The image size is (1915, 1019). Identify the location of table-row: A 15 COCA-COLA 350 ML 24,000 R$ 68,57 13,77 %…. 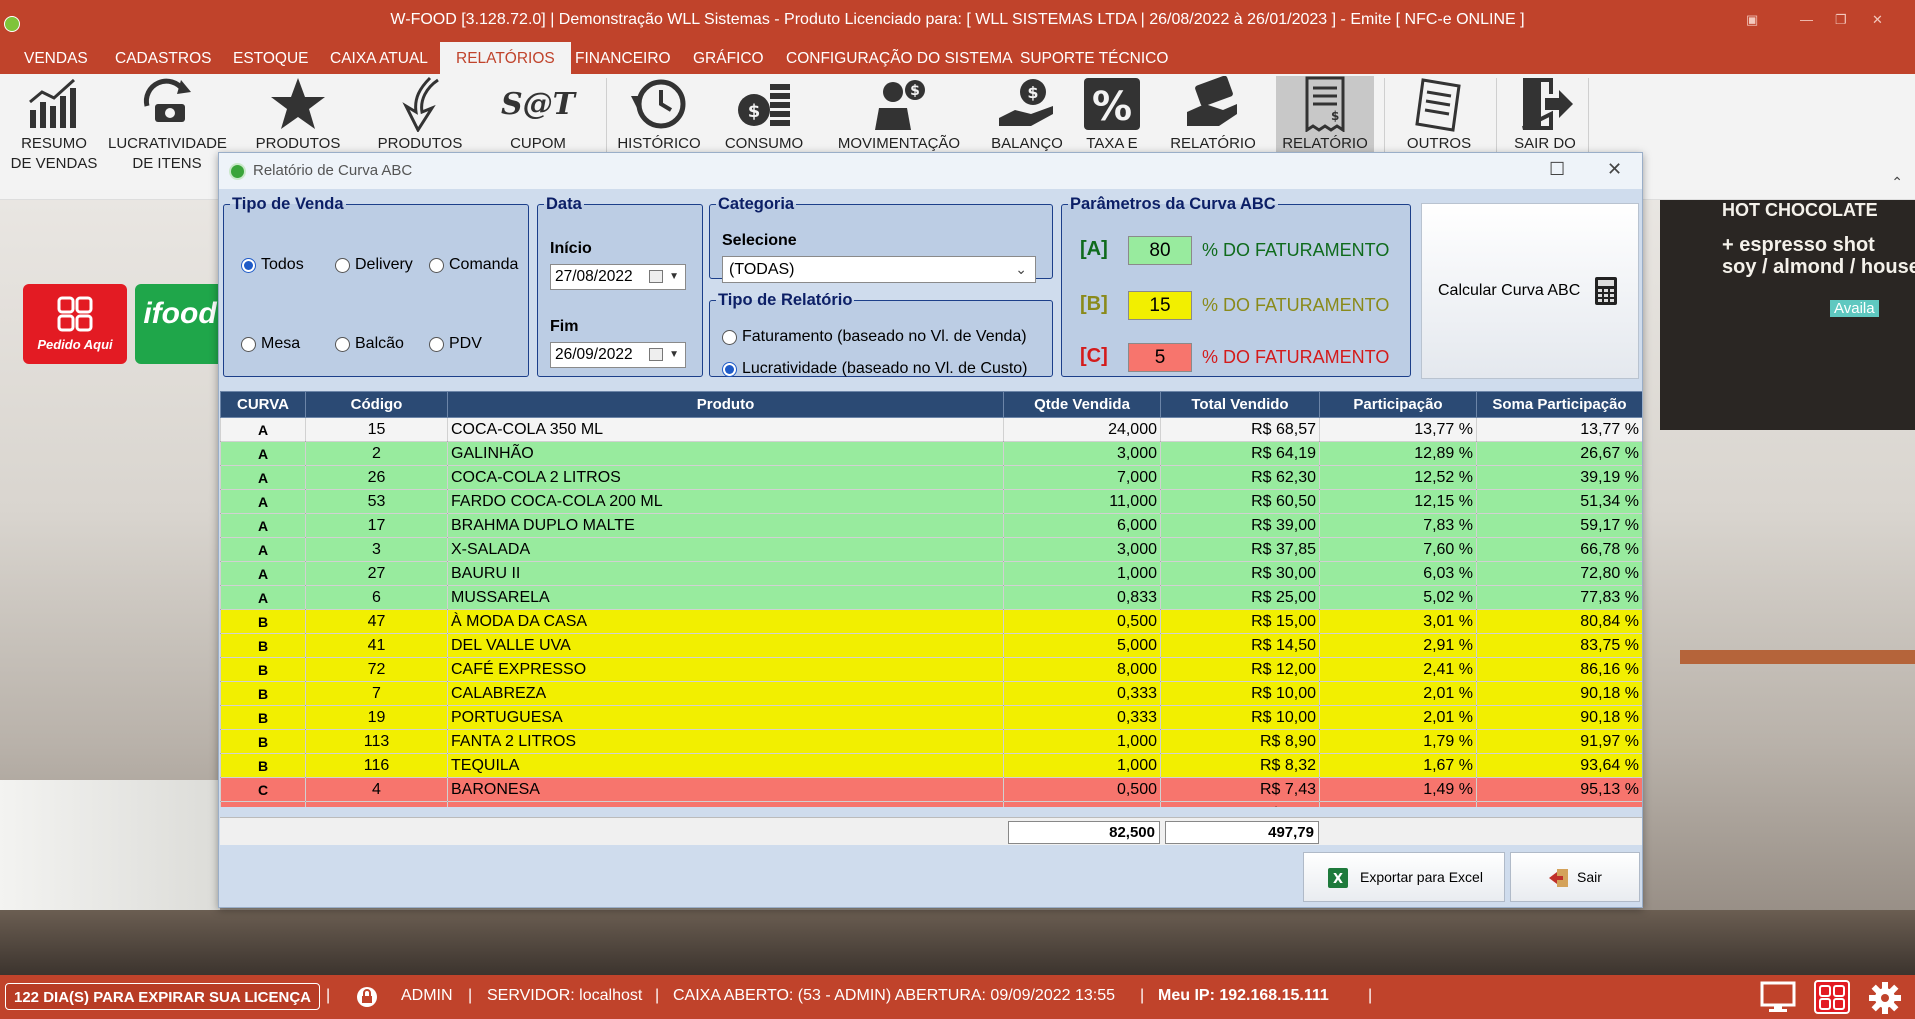
(931, 429).